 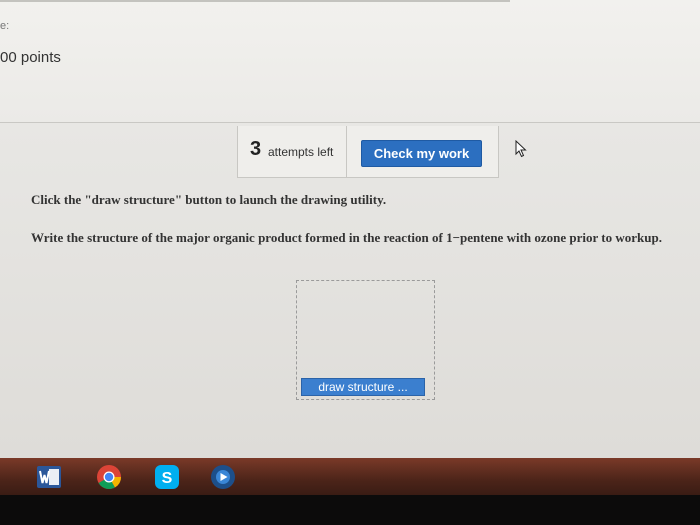 I want to click on attempts-panel: 3 attempts left Check my work, so click(x=368, y=152).